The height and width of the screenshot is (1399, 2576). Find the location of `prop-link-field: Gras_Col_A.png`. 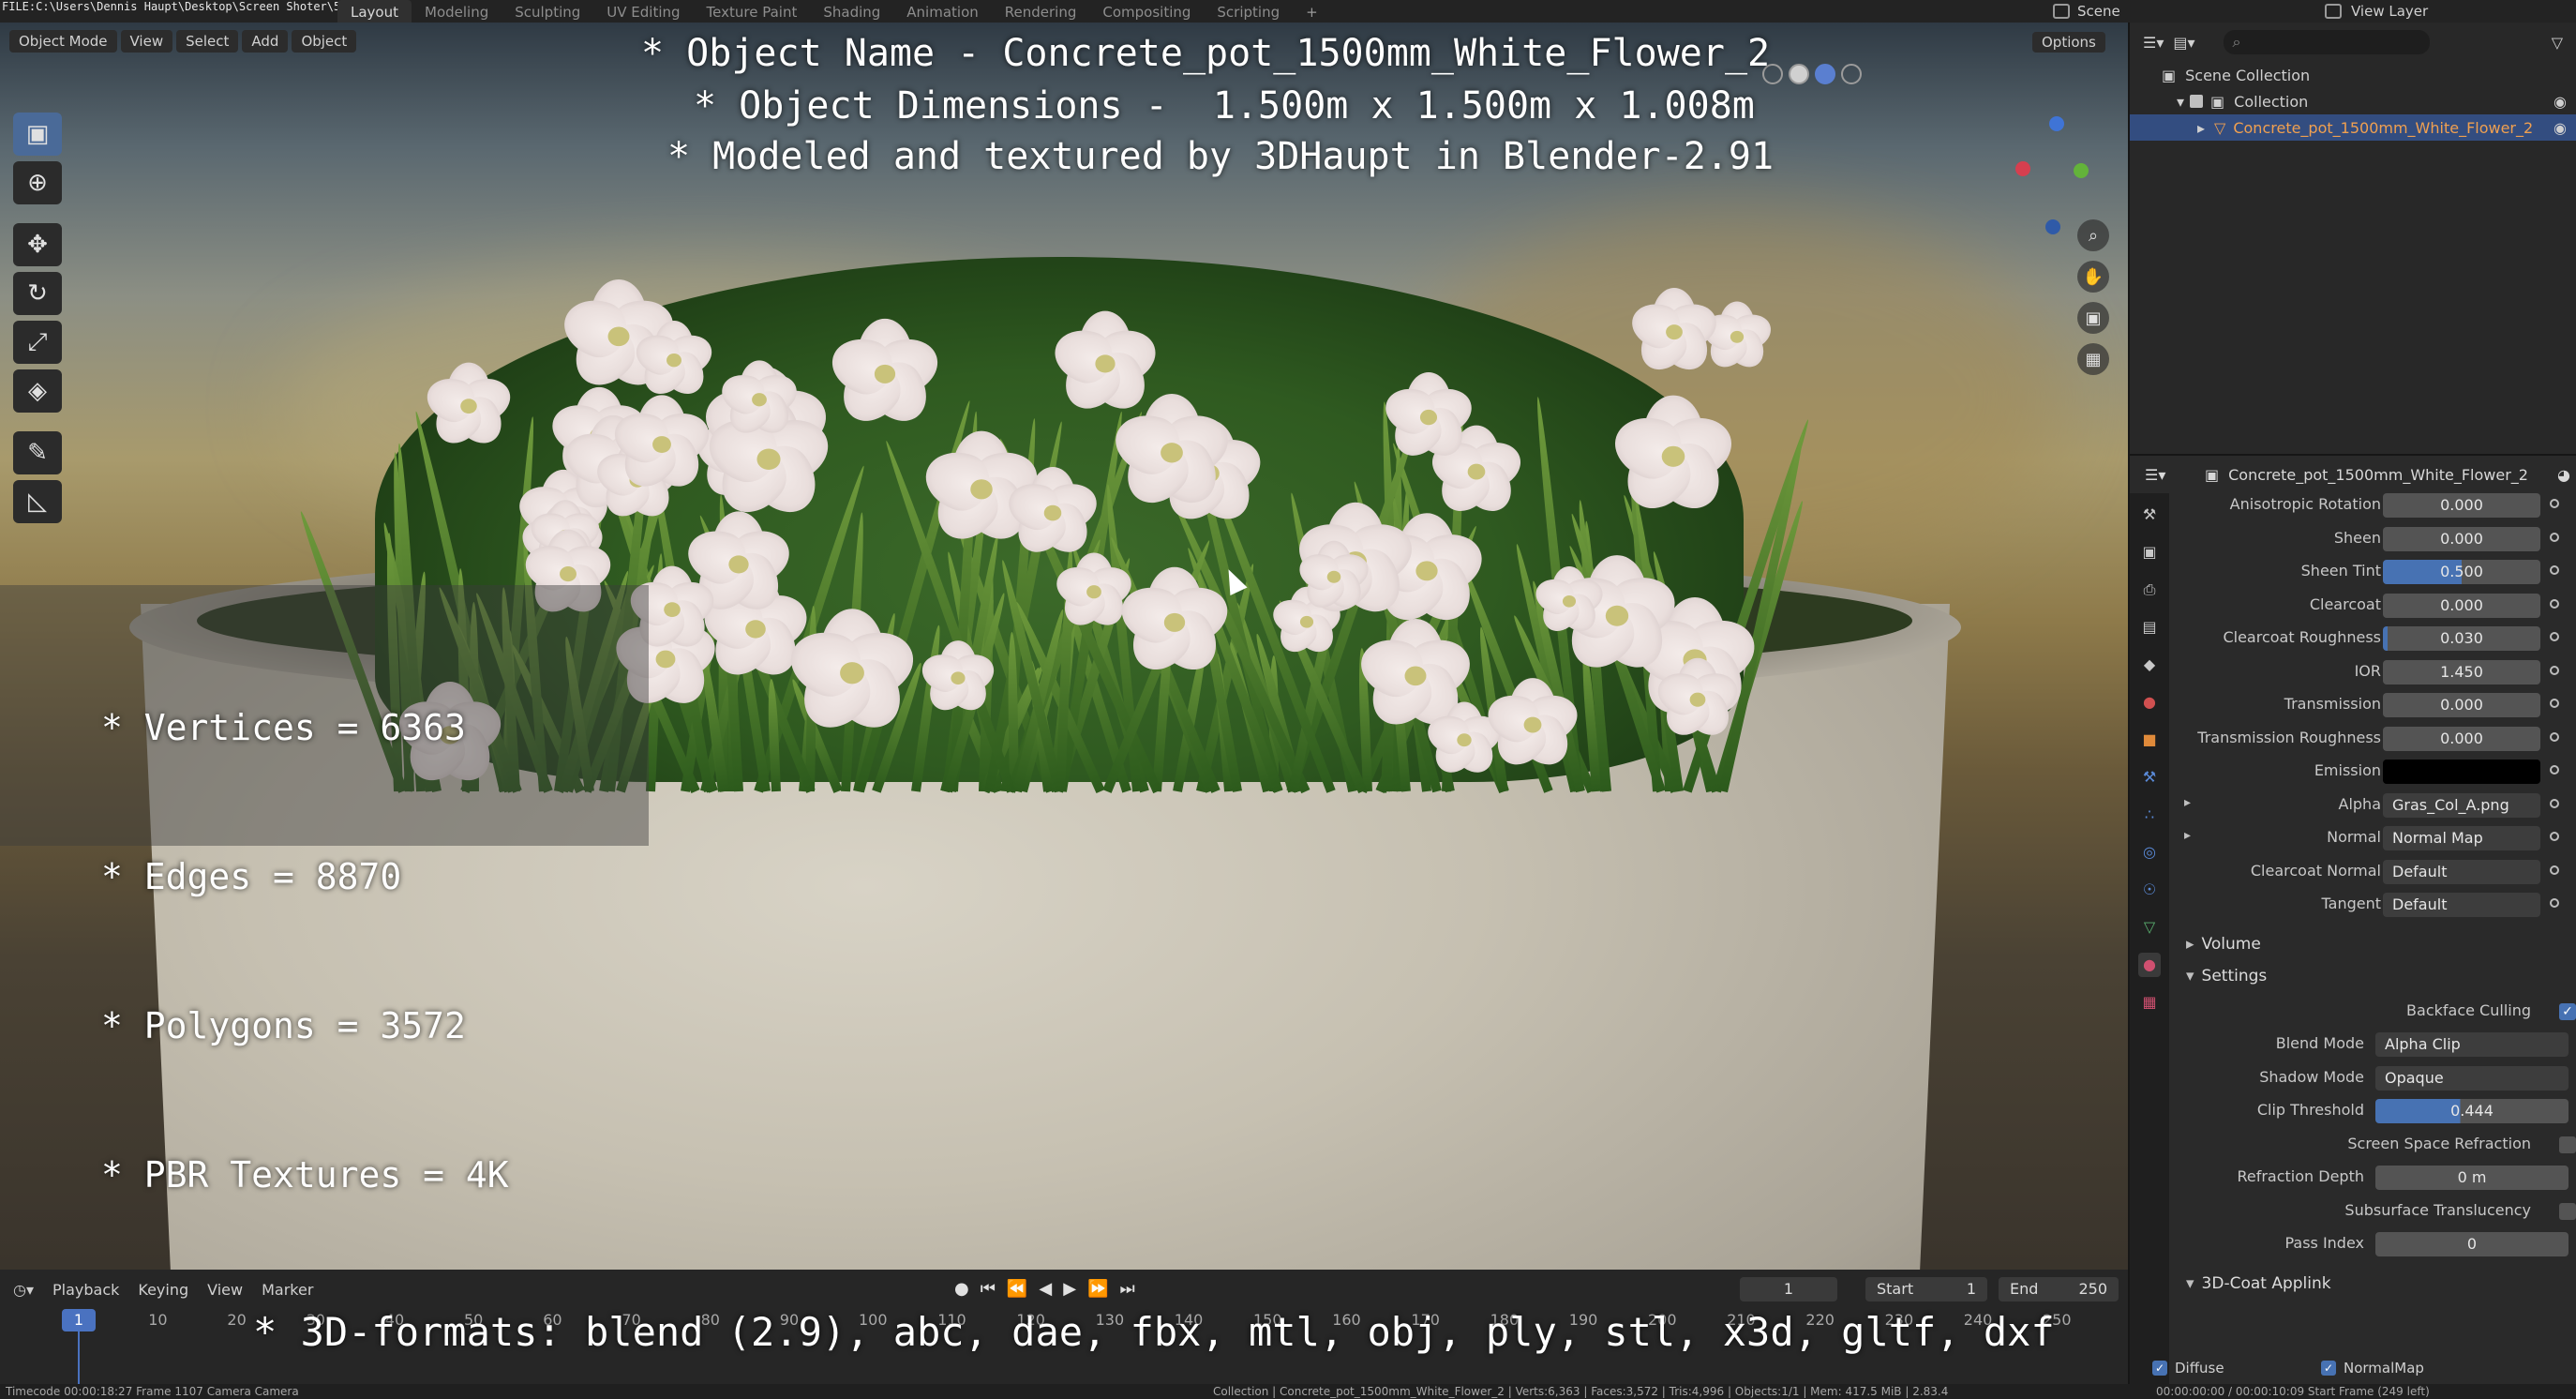

prop-link-field: Gras_Col_A.png is located at coordinates (2461, 805).